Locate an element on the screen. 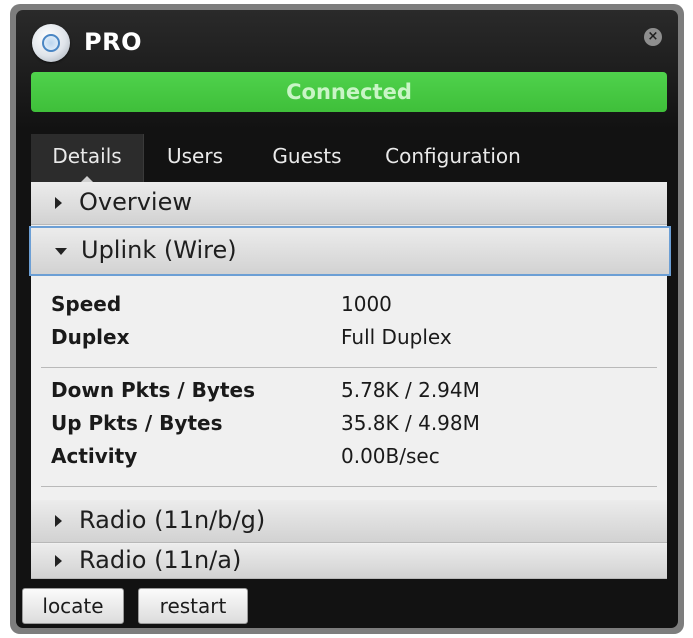  title-bar: PRO × is located at coordinates (347, 40).